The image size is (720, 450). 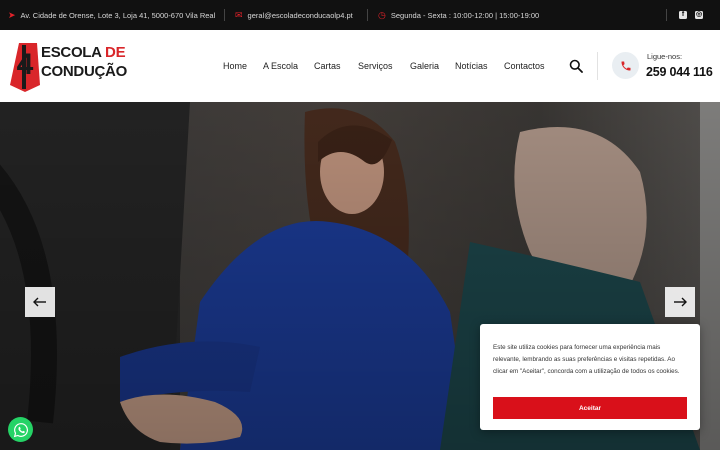 I want to click on accept-cookies-button: Aceitar, so click(x=590, y=408).